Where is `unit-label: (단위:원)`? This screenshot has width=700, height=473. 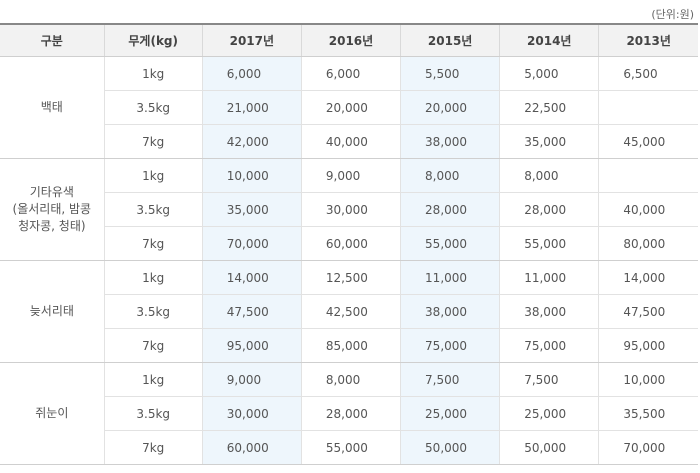
unit-label: (단위:원) is located at coordinates (672, 14).